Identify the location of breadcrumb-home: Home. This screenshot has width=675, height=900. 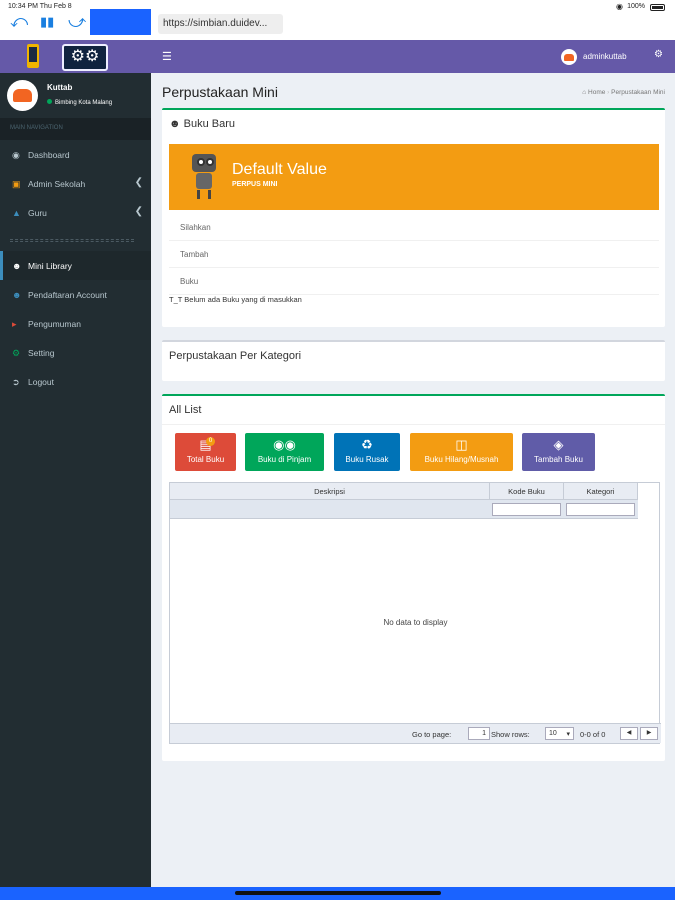
(596, 92).